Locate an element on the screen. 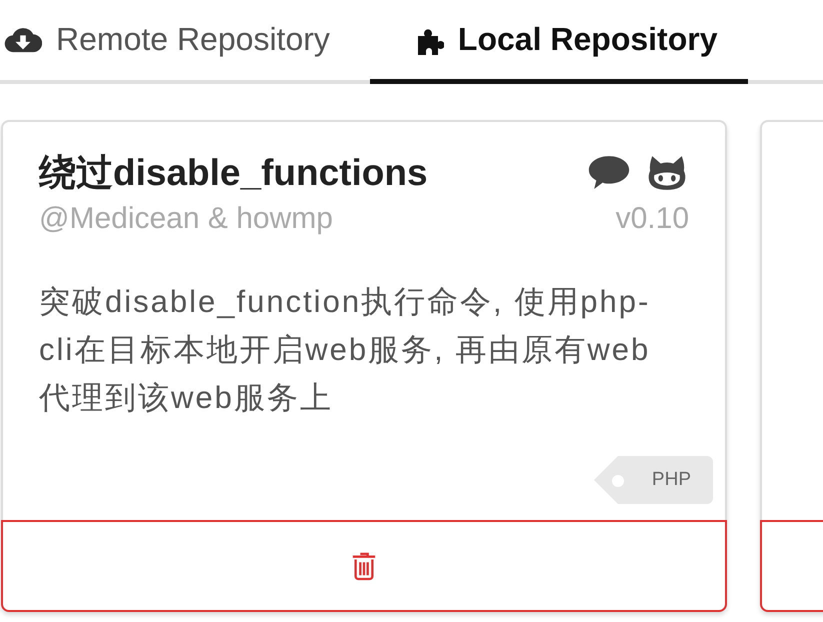 This screenshot has width=823, height=622. plugin-title: 绕过disable_functions is located at coordinates (233, 173).